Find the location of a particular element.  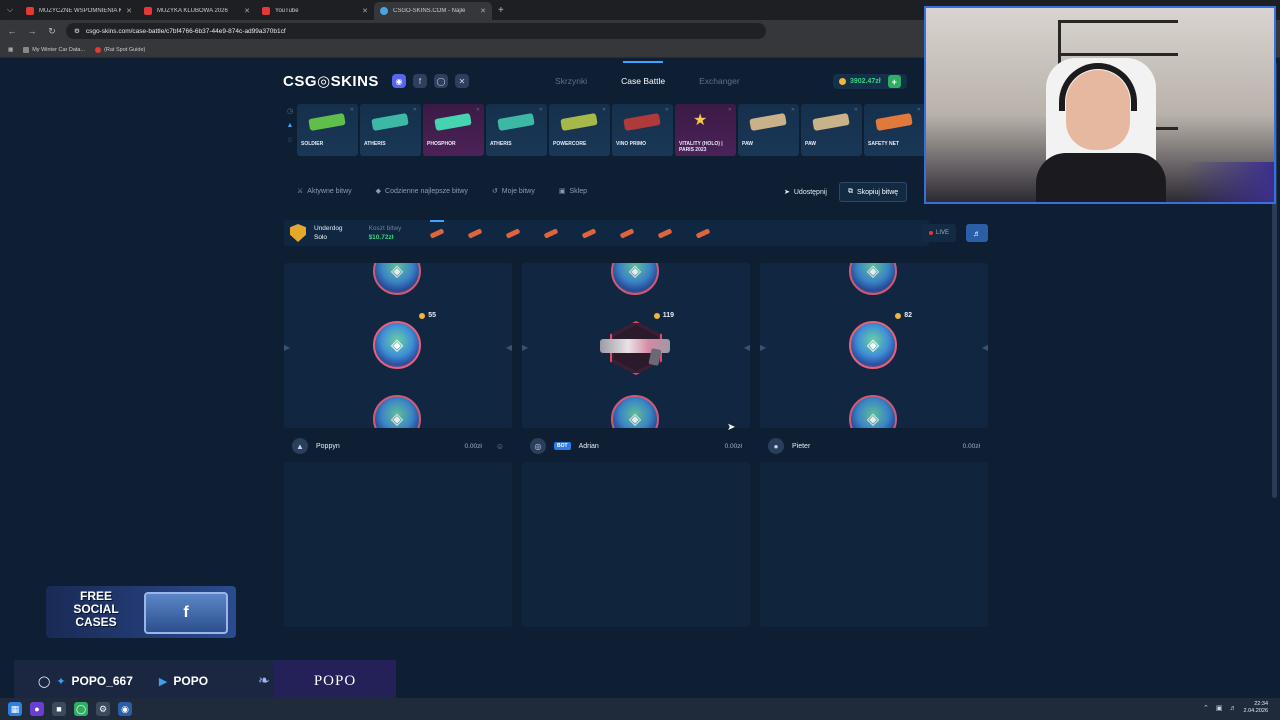

live-drop-card: ✕ ★ VITALITY (HOLO) | PARIS 2023 is located at coordinates (705, 130).